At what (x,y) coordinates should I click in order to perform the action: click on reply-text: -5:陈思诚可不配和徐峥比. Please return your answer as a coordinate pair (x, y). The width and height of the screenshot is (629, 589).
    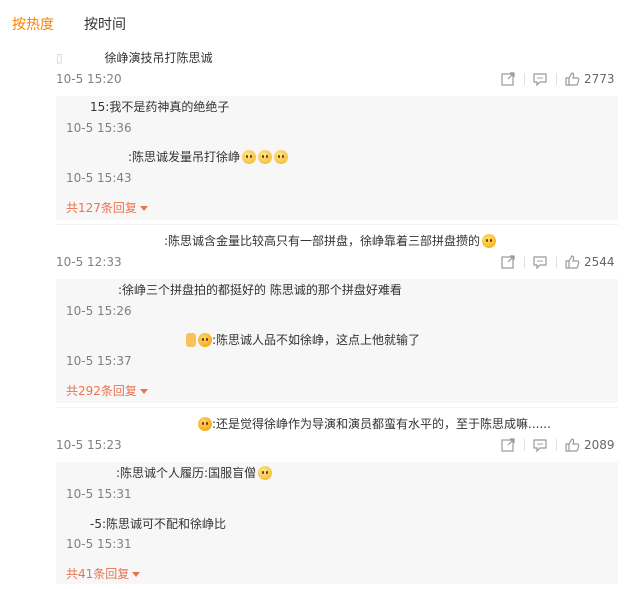
    Looking at the image, I should click on (158, 523).